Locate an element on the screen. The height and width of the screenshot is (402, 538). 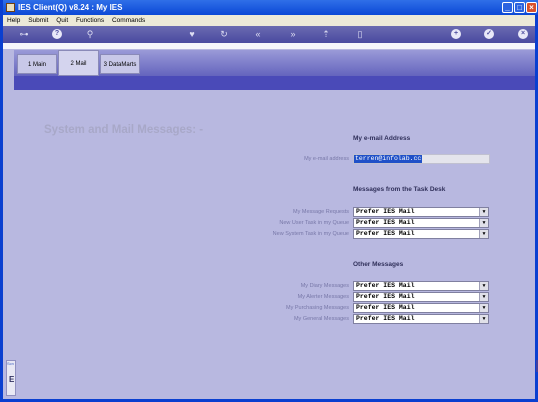
diary-value: Prefer IES Mail is located at coordinates (385, 285).